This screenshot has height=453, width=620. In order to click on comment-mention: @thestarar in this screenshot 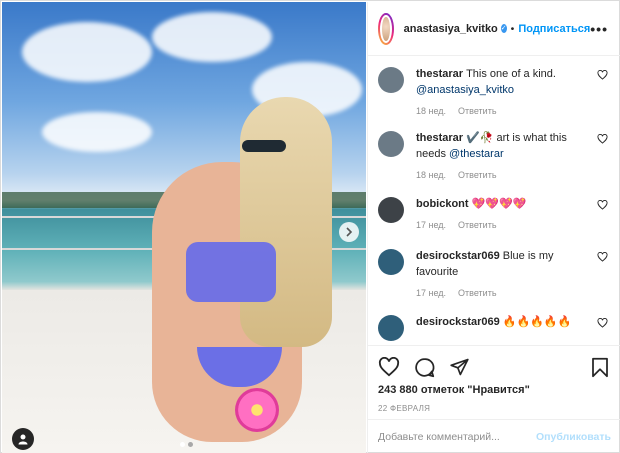, I will do `click(476, 154)`.